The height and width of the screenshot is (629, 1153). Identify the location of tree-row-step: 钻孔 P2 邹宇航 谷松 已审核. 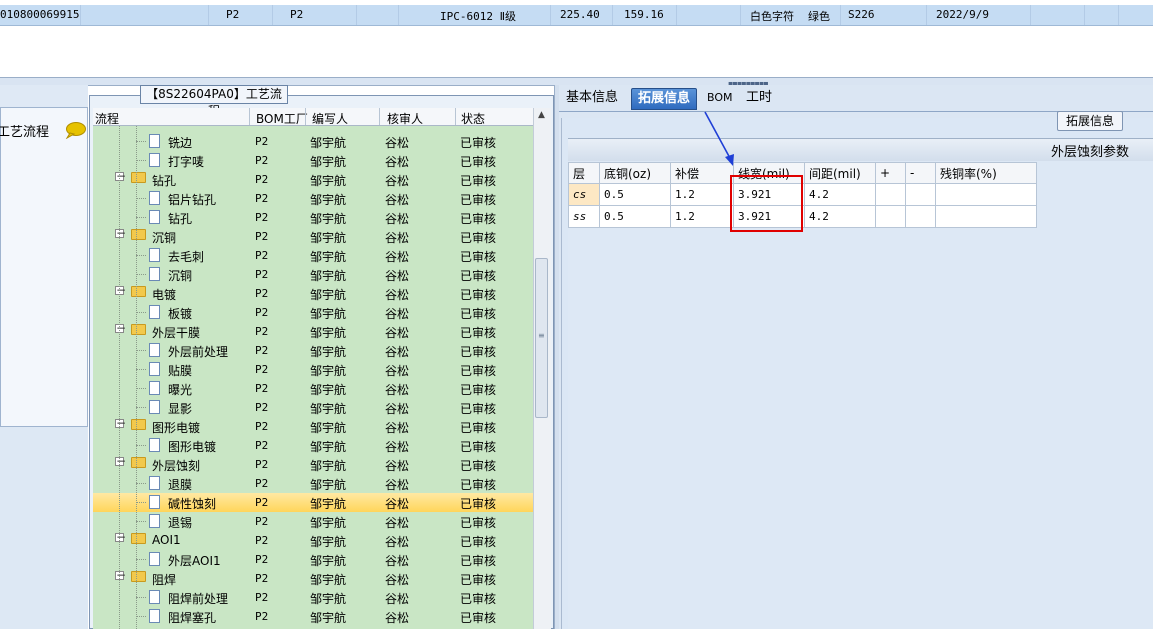
(313, 217).